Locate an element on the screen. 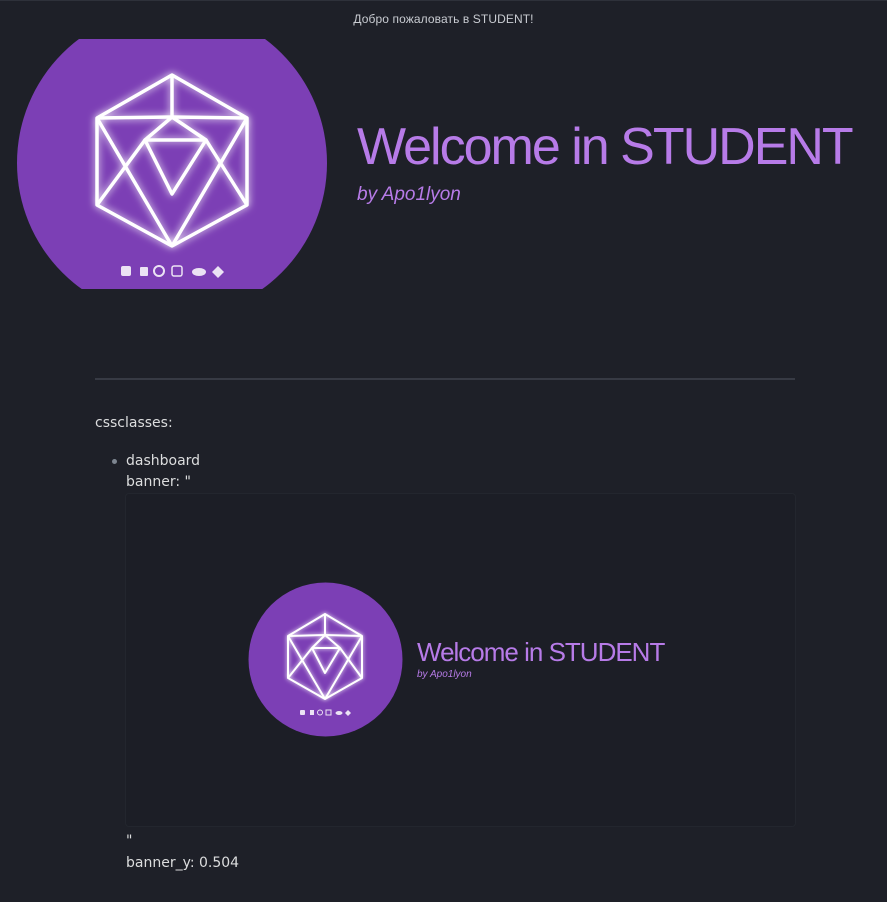  closing-quote: " is located at coordinates (129, 841).